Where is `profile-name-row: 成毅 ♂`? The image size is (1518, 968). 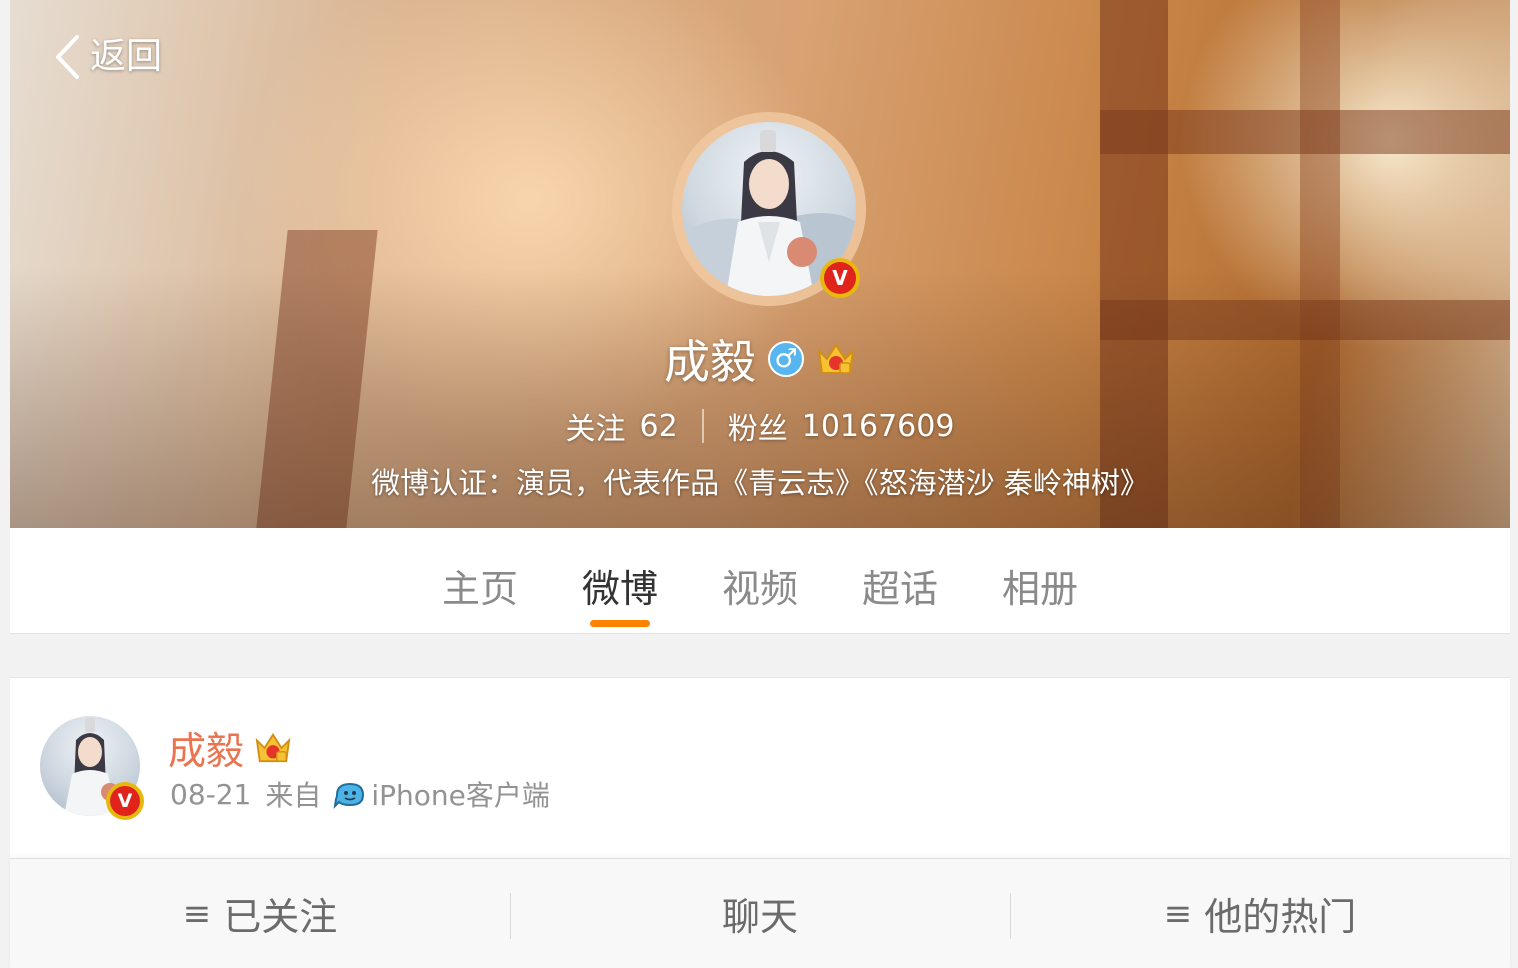 profile-name-row: 成毅 ♂ is located at coordinates (760, 359).